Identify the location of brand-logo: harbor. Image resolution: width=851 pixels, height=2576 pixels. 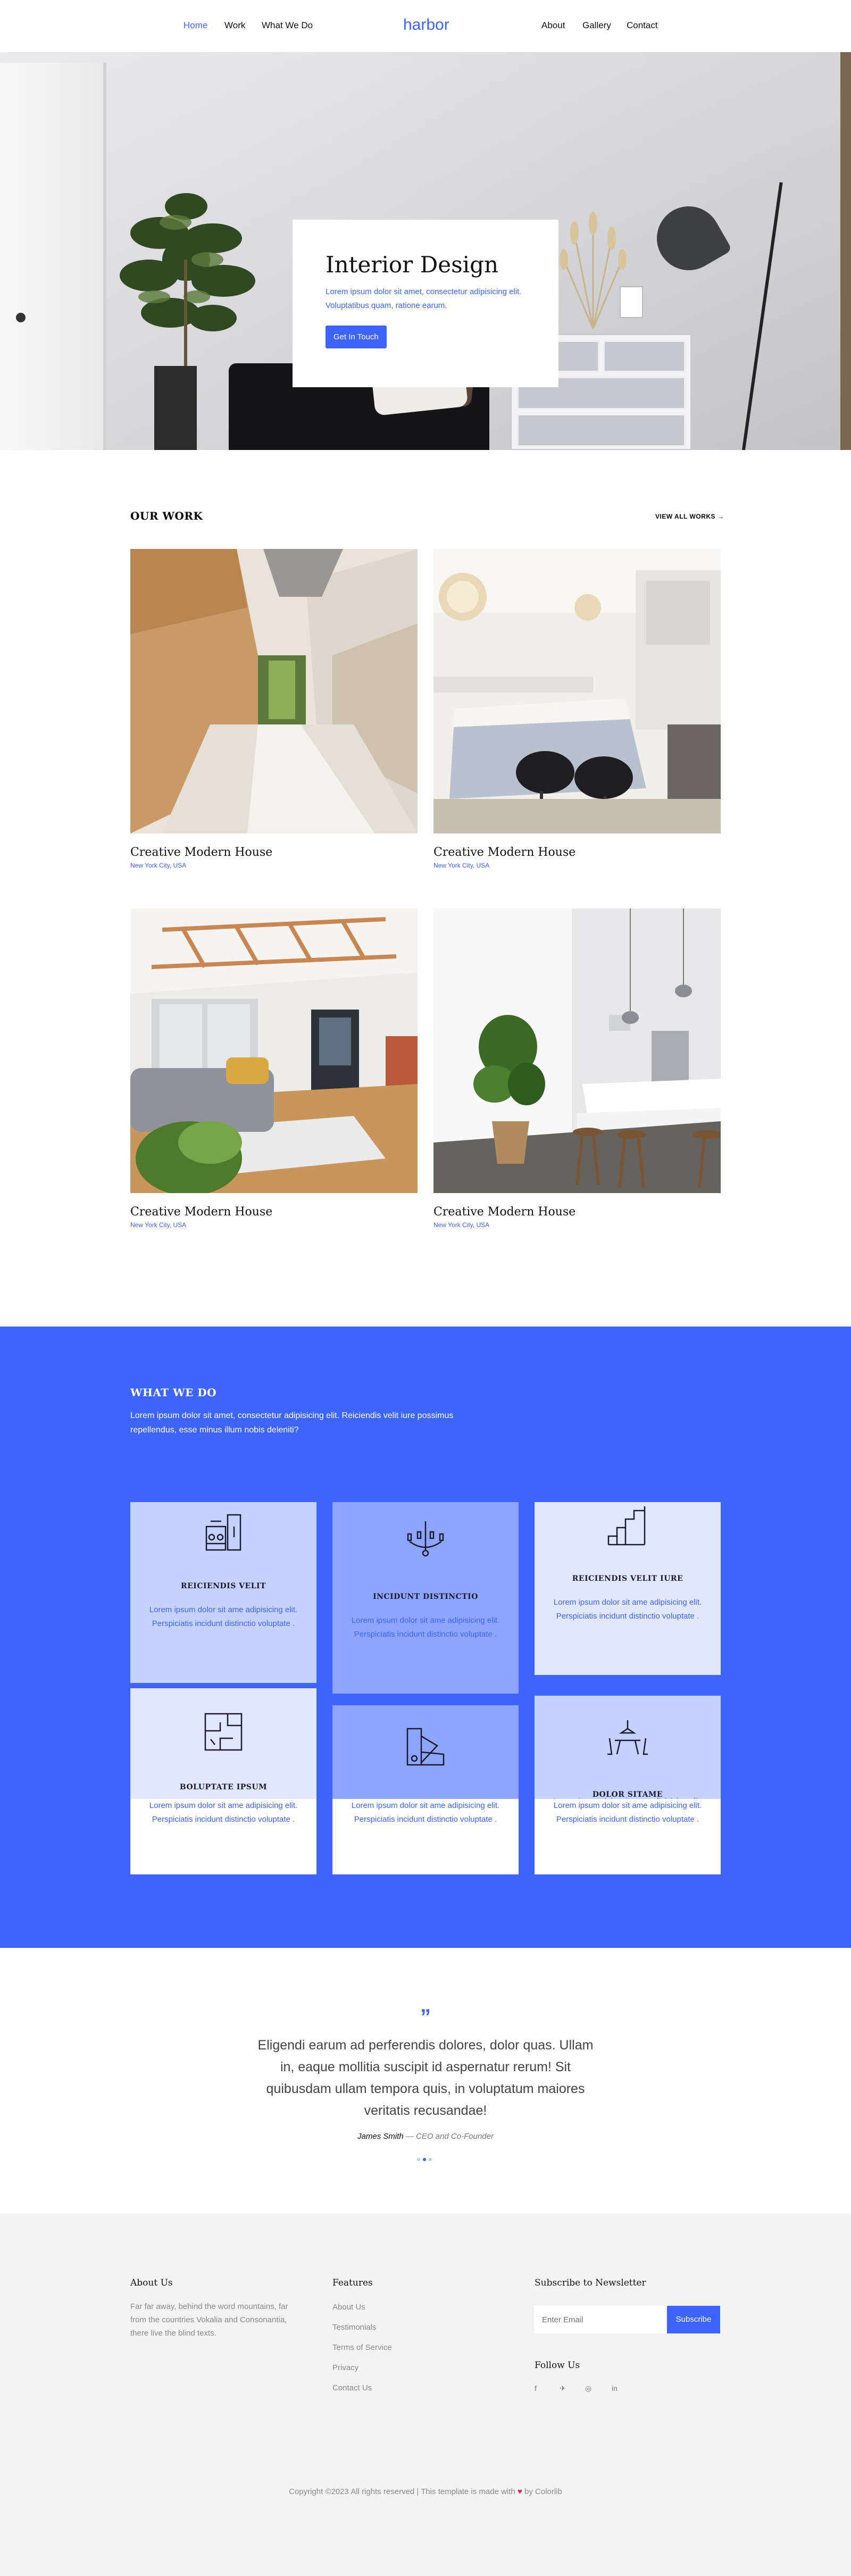
(426, 25).